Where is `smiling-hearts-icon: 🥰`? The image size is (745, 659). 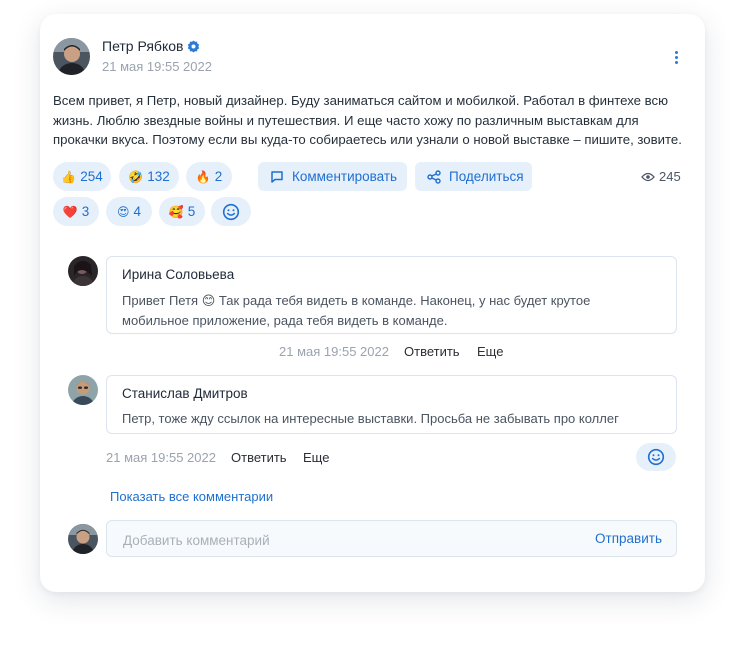
smiling-hearts-icon: 🥰 is located at coordinates (176, 211).